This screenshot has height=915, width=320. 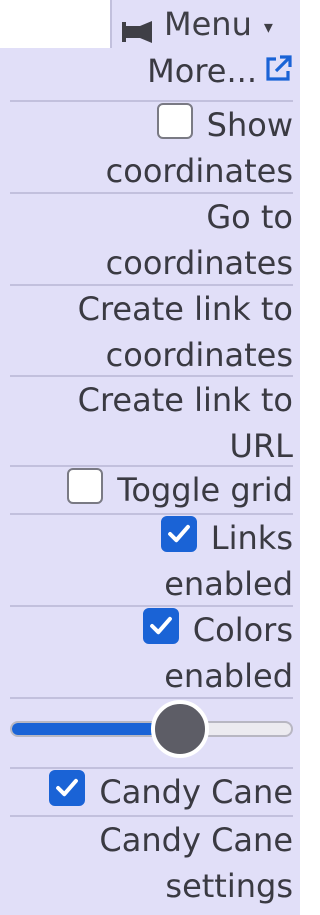 What do you see at coordinates (208, 24) in the screenshot?
I see `menu-button-label: Menu` at bounding box center [208, 24].